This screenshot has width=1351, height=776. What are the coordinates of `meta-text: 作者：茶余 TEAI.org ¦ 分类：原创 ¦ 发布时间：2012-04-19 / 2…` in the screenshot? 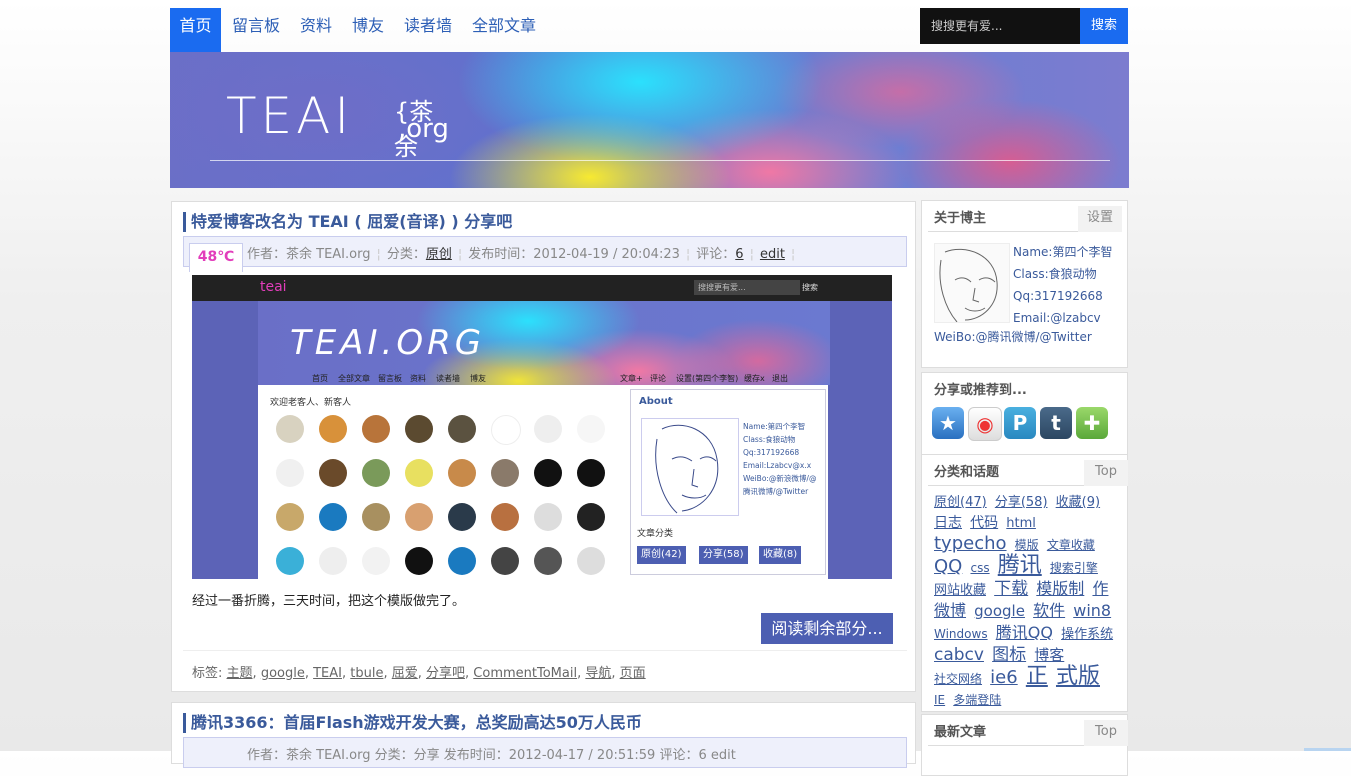 It's located at (521, 254).